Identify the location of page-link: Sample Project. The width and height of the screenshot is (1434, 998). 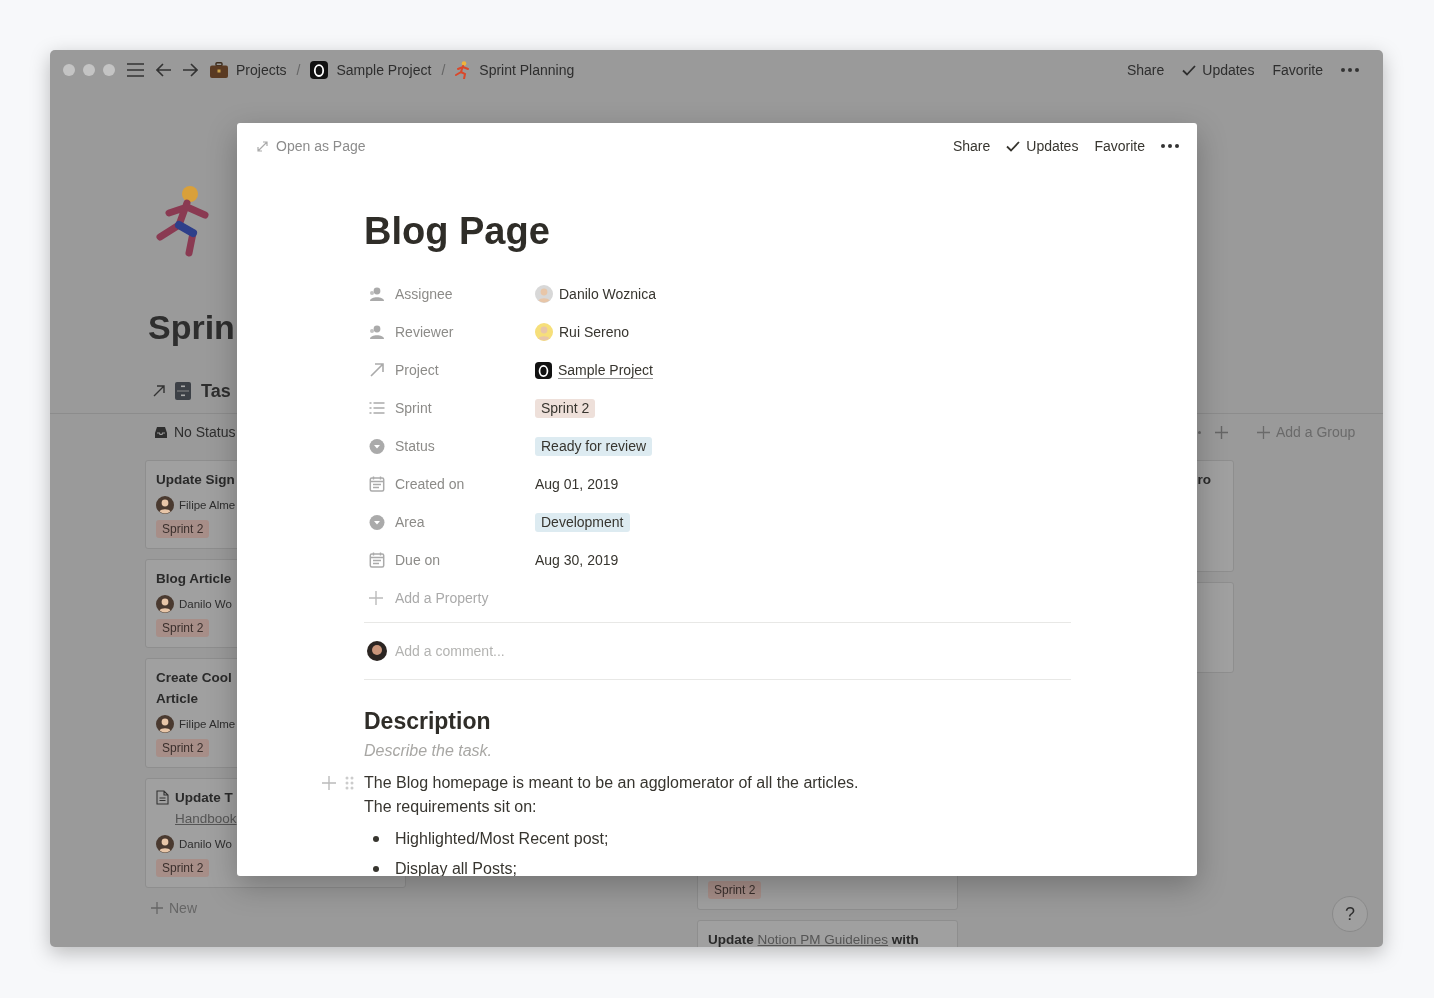
(605, 370).